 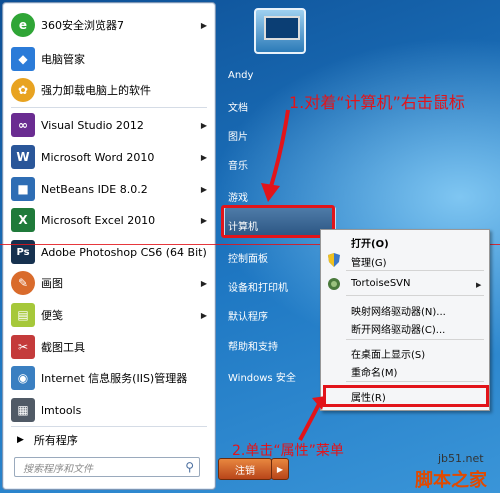 What do you see at coordinates (312, 418) in the screenshot?
I see `arrow-to-properties-icon` at bounding box center [312, 418].